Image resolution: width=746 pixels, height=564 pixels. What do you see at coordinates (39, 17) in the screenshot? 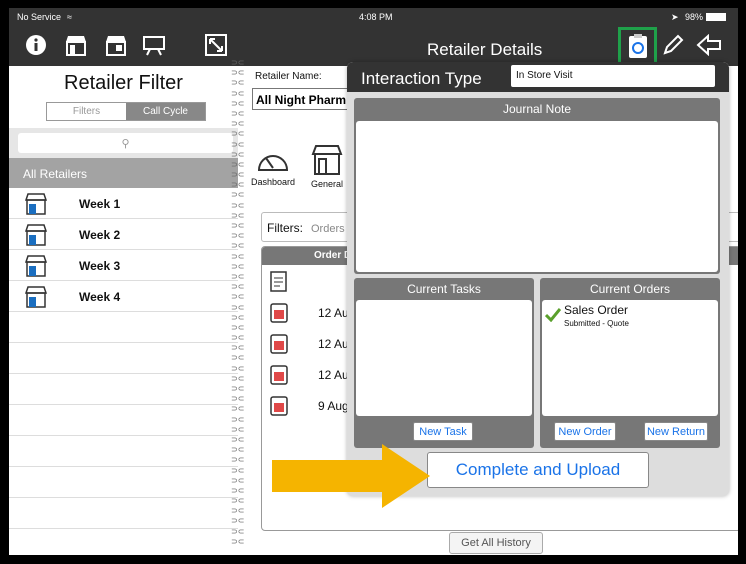
I see `carrier-text: No Service` at bounding box center [39, 17].